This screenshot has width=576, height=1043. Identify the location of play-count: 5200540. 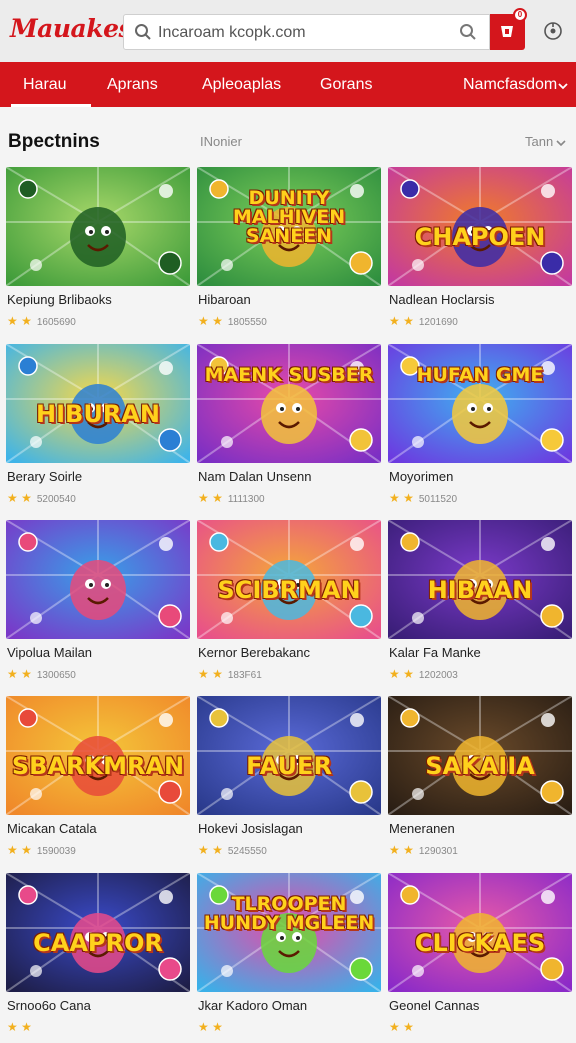
(56, 499).